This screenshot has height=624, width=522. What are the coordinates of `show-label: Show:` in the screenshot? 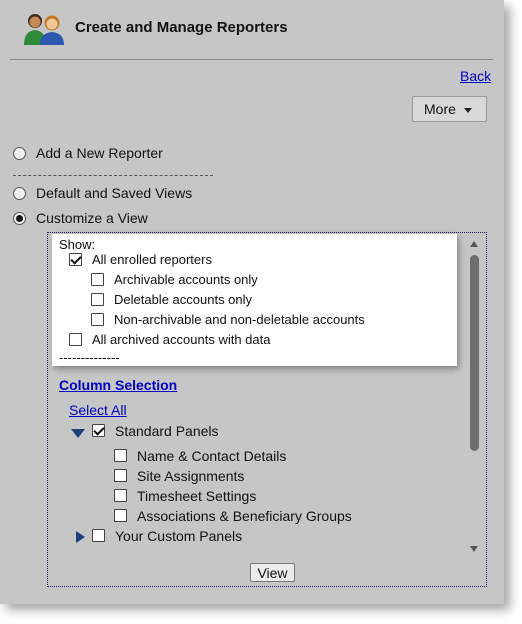 It's located at (77, 244).